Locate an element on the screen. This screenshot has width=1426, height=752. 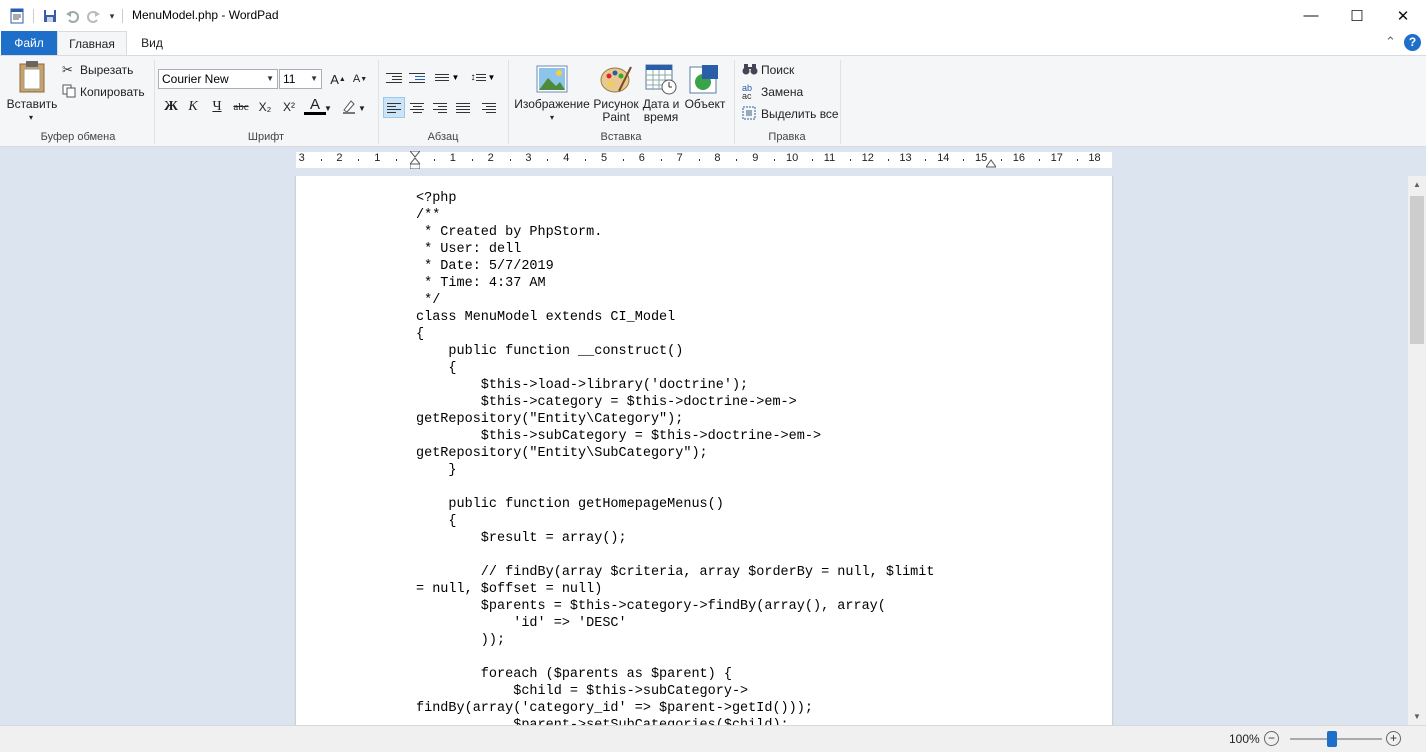
help-icon: ? is located at coordinates (1412, 42).